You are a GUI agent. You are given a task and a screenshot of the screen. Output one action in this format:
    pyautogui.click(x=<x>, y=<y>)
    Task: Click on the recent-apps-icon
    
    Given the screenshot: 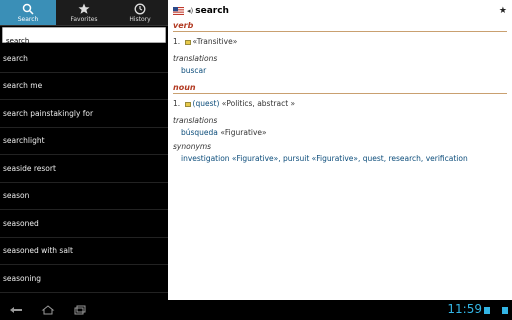 What is the action you would take?
    pyautogui.click(x=80, y=310)
    